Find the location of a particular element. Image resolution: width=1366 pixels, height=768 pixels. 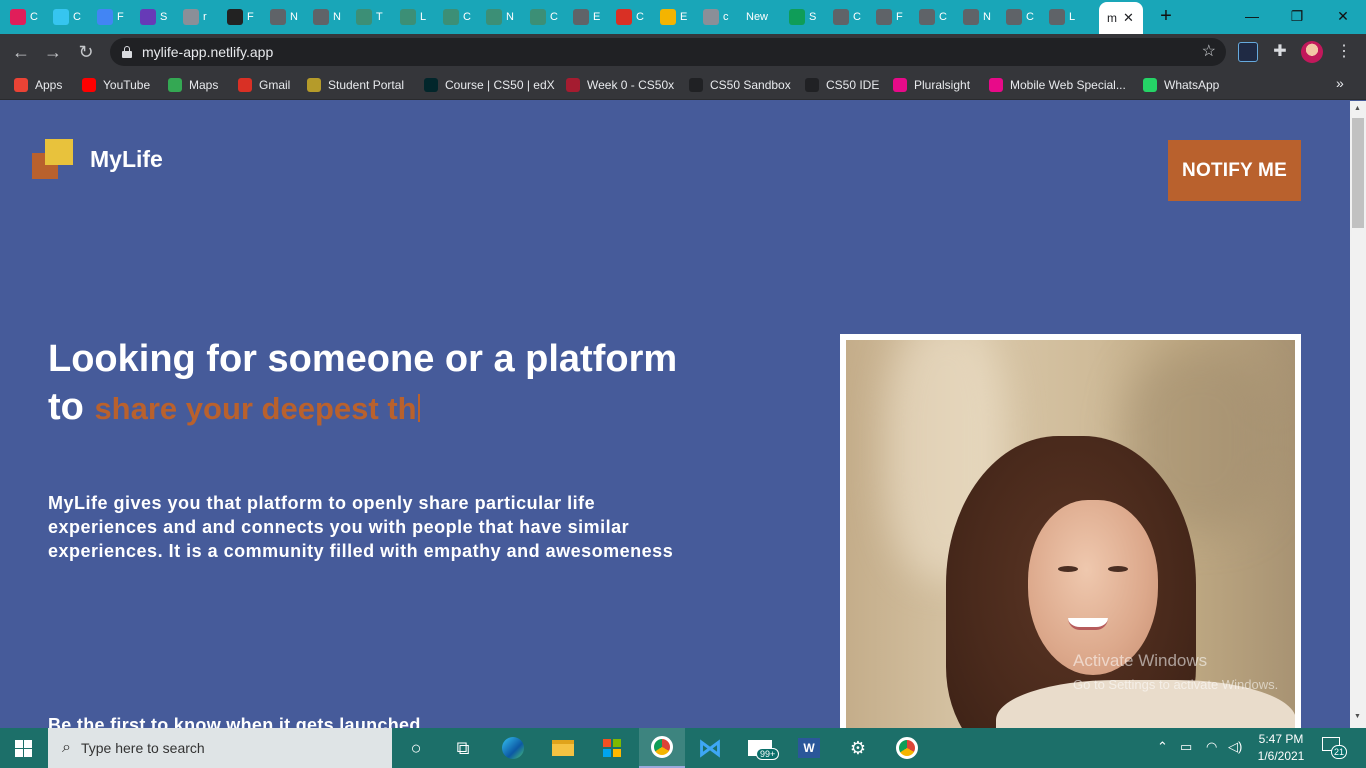

address-bar: mylife-app.netlify.app ☆ is located at coordinates (668, 52).